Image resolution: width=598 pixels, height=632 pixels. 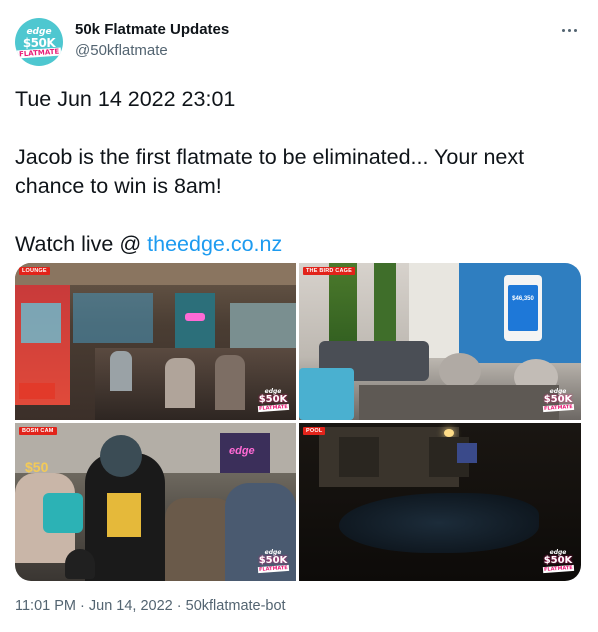 What do you see at coordinates (45, 606) in the screenshot?
I see `tweet-time: 11:01 PM` at bounding box center [45, 606].